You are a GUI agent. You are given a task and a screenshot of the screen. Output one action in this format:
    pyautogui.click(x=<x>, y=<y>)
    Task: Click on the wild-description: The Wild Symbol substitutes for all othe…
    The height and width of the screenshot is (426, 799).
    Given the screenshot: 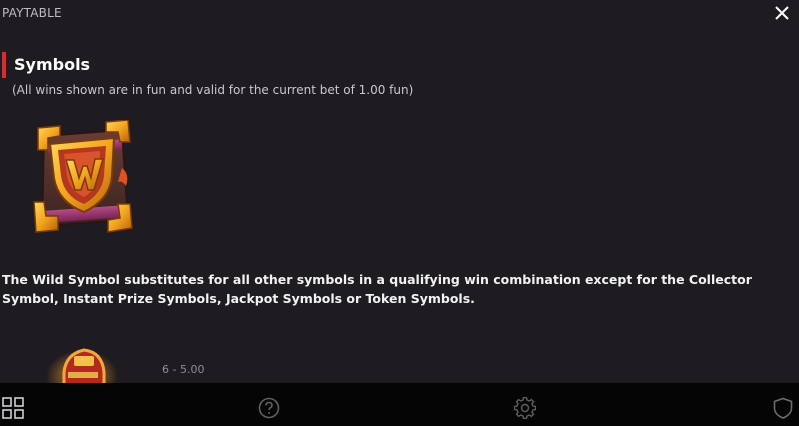 What is the action you would take?
    pyautogui.click(x=377, y=289)
    